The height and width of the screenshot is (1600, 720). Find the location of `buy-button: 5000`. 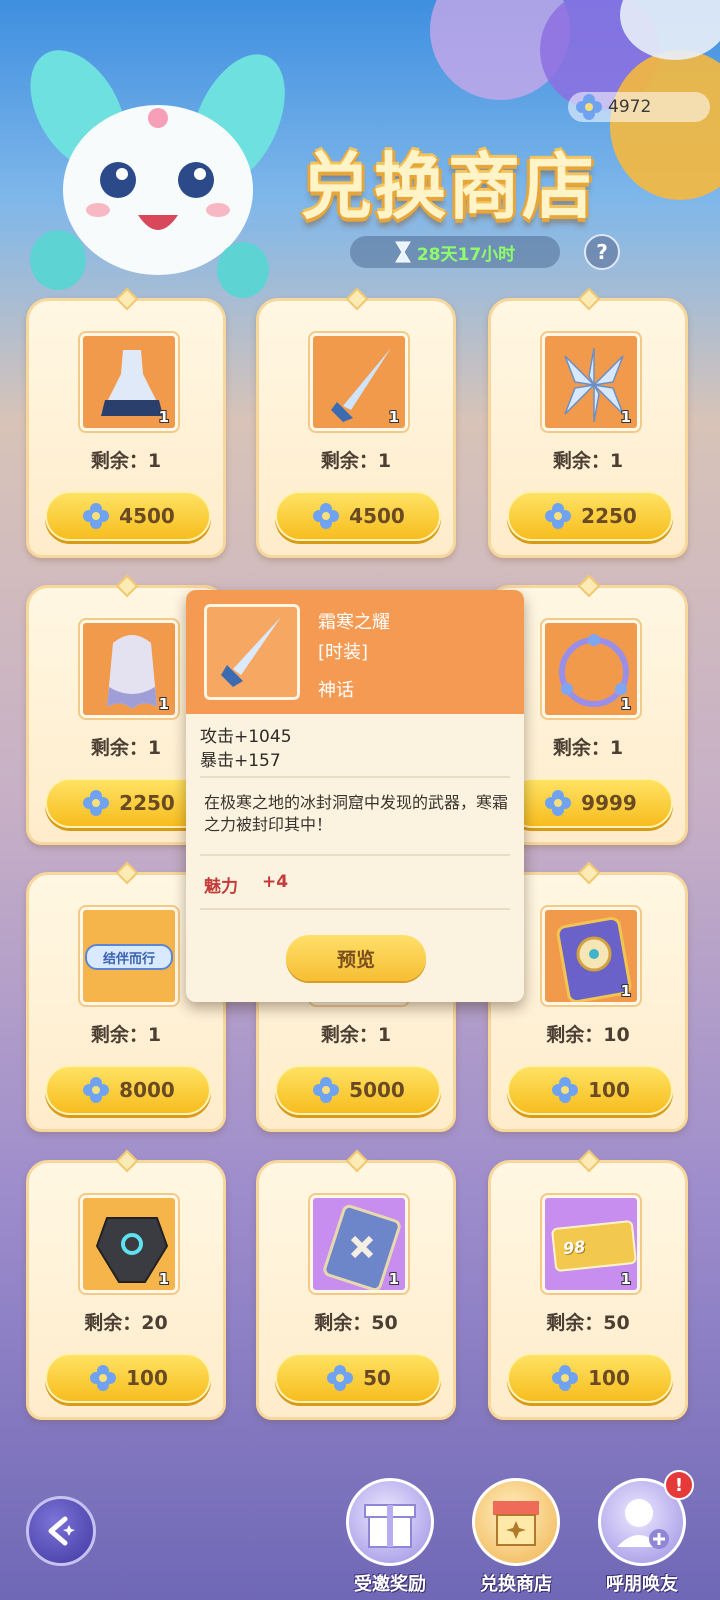

buy-button: 5000 is located at coordinates (358, 1090).